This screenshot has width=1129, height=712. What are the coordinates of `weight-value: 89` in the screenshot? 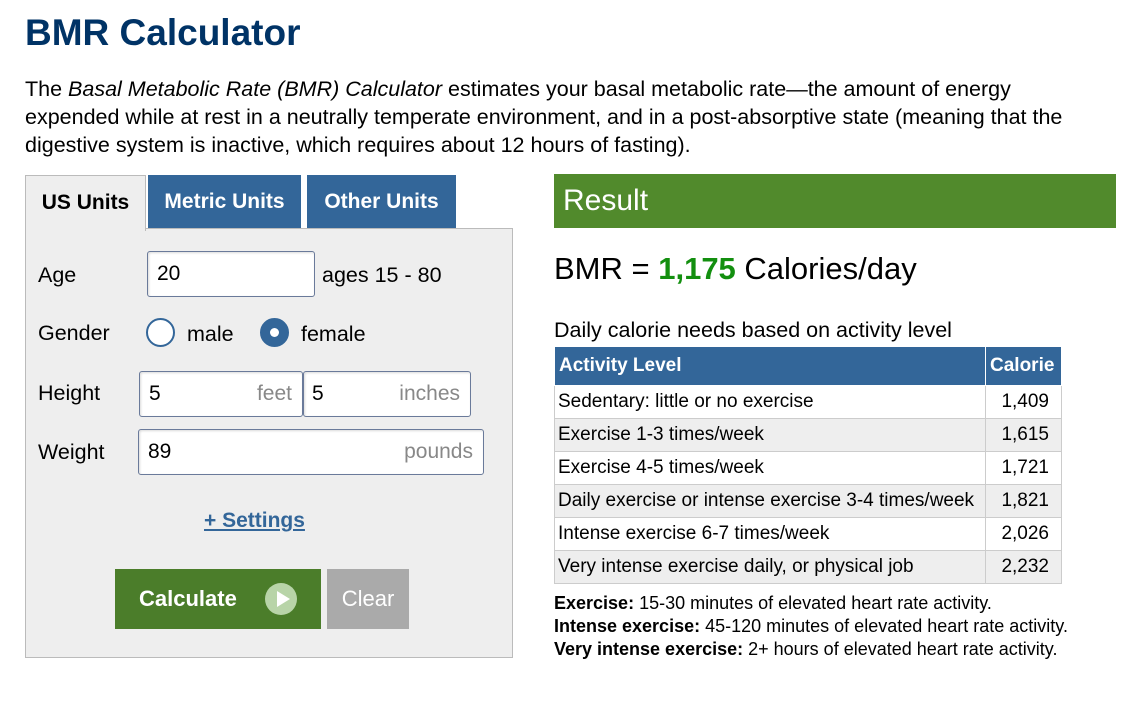 It's located at (160, 451).